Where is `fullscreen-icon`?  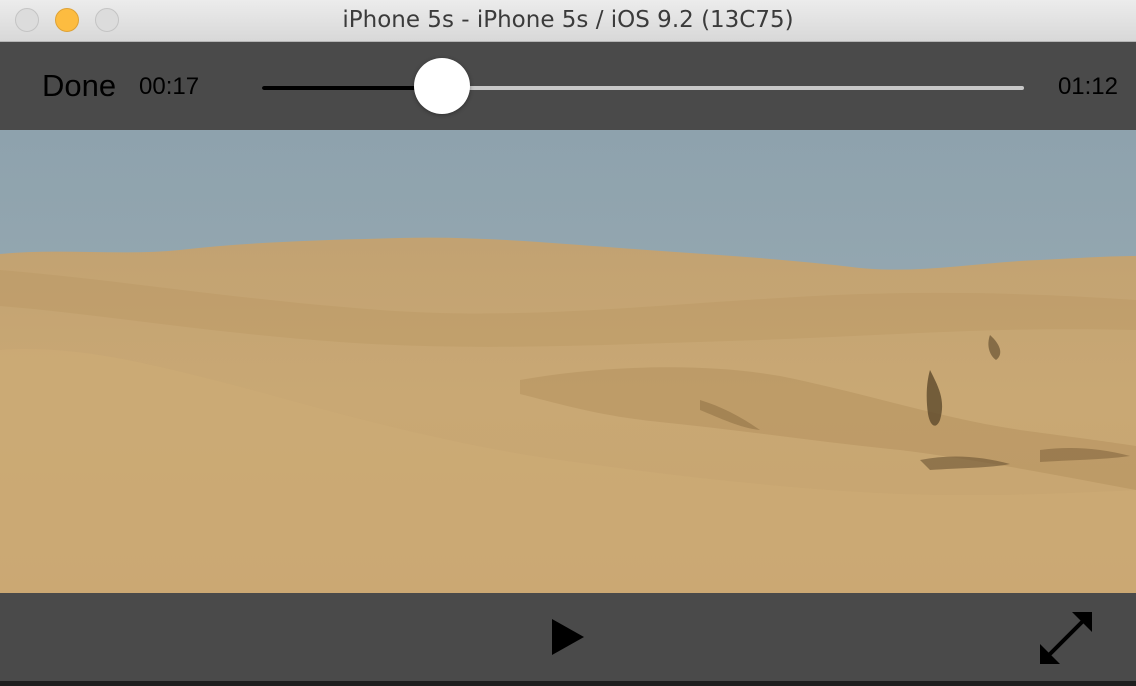
fullscreen-icon is located at coordinates (1066, 638).